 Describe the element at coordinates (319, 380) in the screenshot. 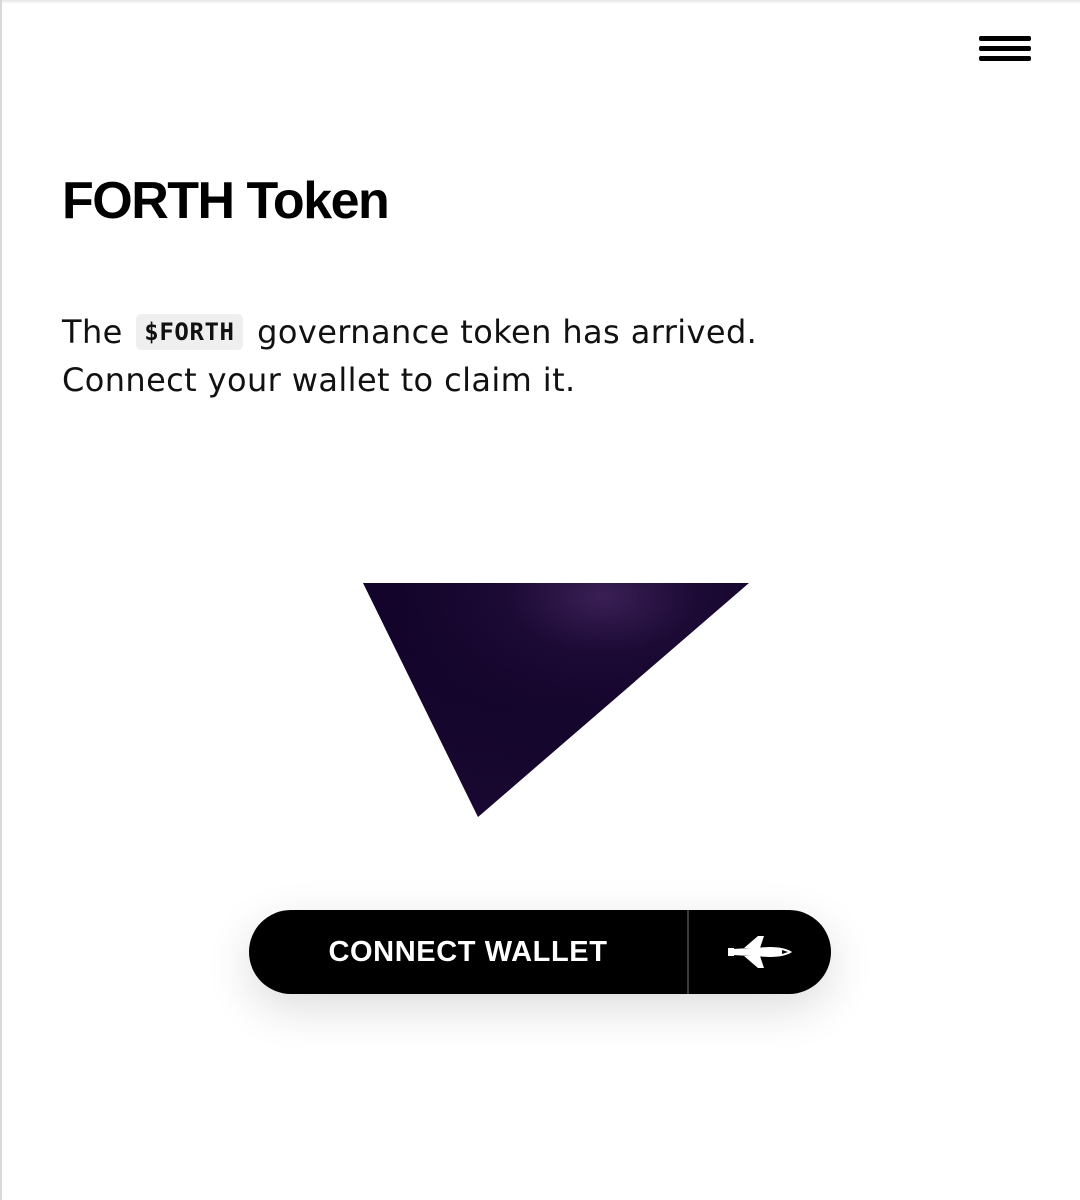

I see `intro-line-2: Connect your wallet to claim it.` at that location.